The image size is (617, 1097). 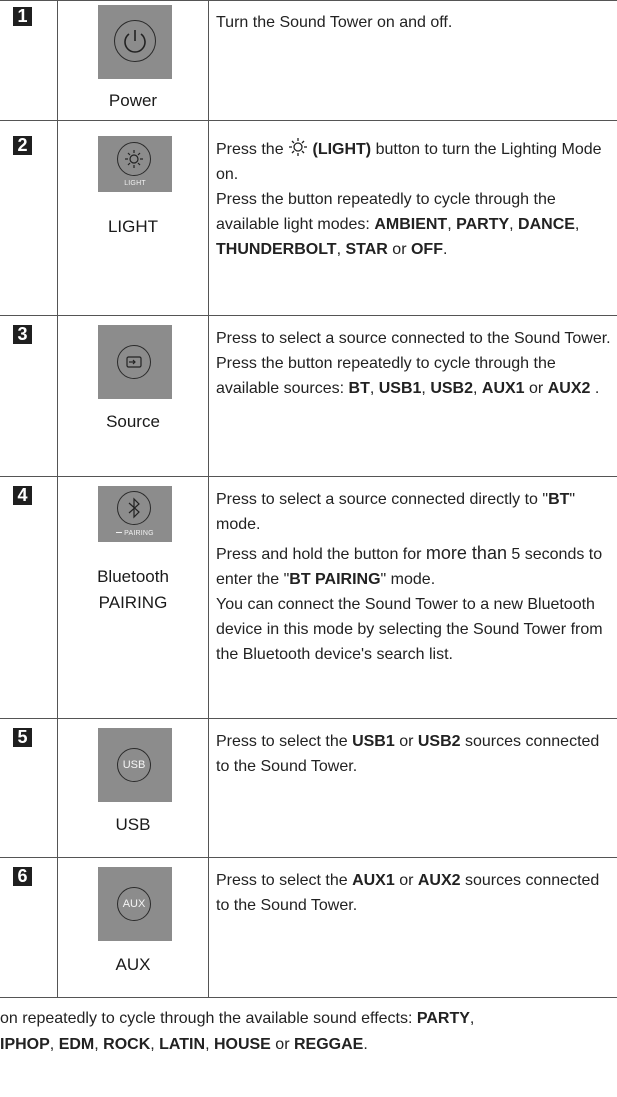 What do you see at coordinates (133, 824) in the screenshot?
I see `button-label: USB` at bounding box center [133, 824].